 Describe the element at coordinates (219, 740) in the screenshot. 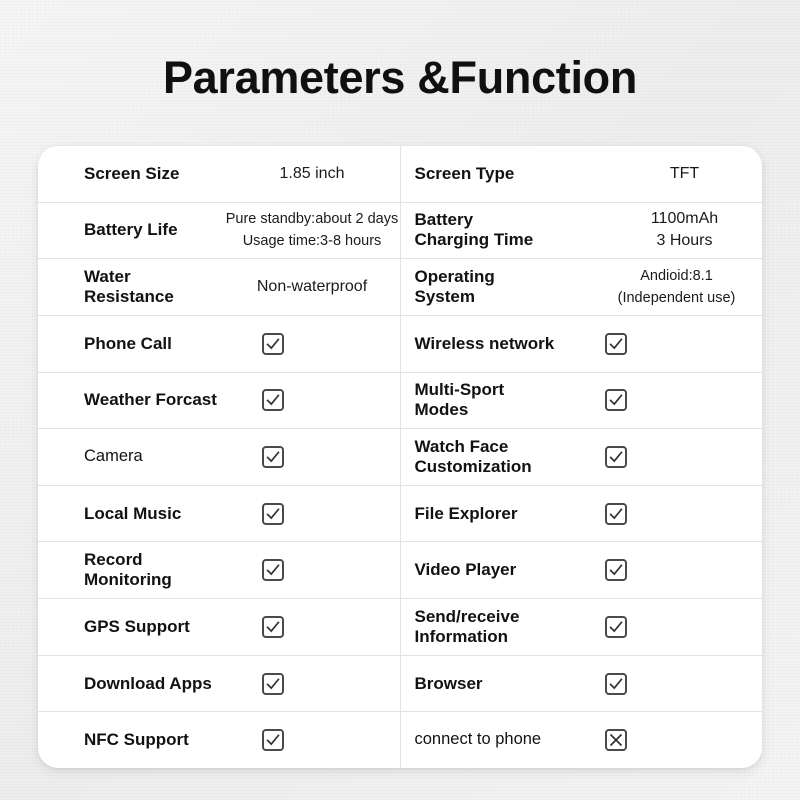

I see `spec-cell-left: NFC Support` at that location.